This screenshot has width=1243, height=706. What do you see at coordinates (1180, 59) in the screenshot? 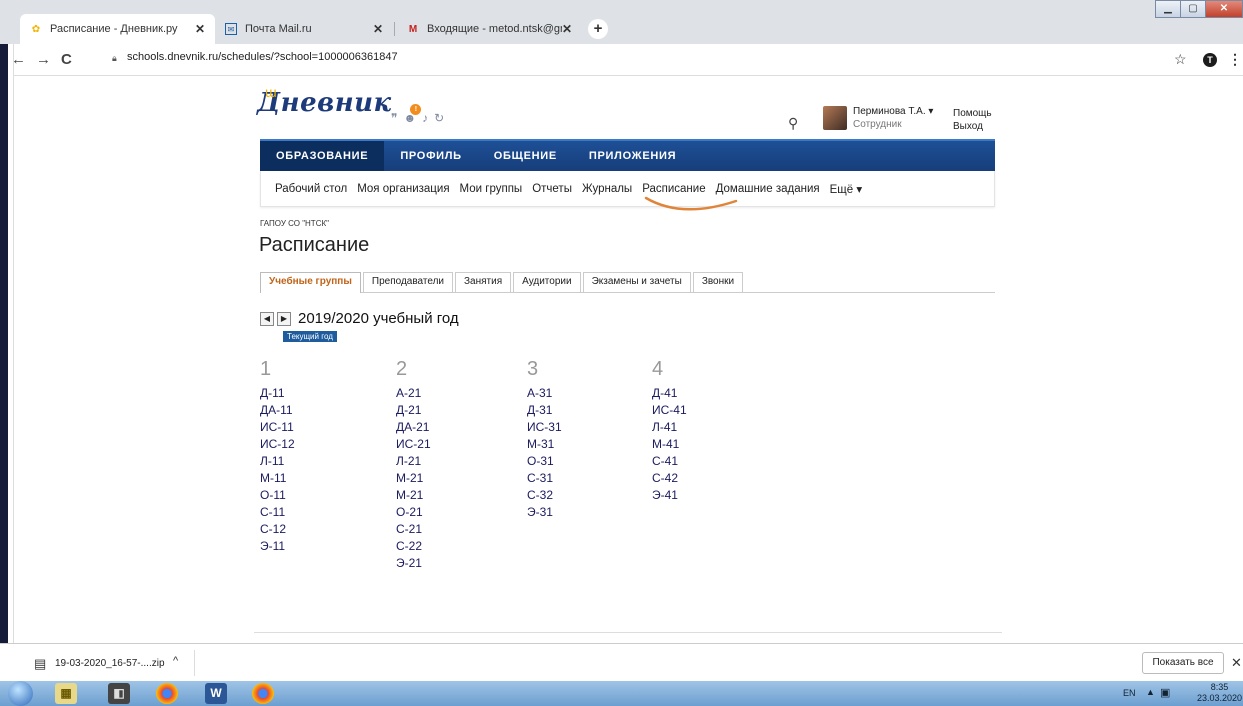
I see `bookmark-star-icon: ☆` at bounding box center [1180, 59].